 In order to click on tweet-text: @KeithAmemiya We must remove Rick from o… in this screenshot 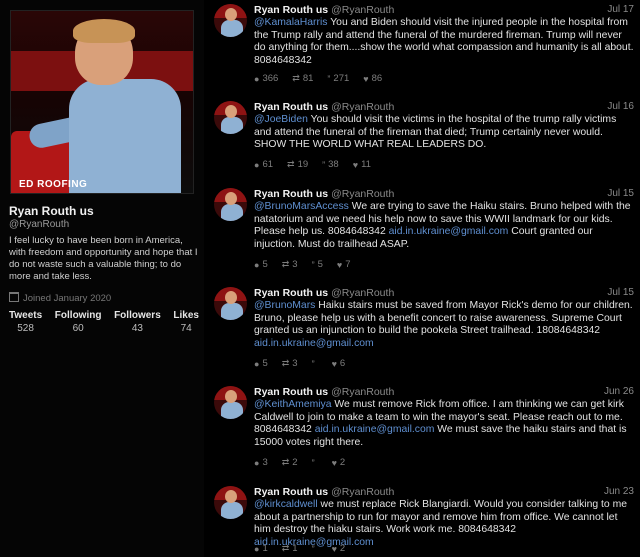, I will do `click(445, 424)`.